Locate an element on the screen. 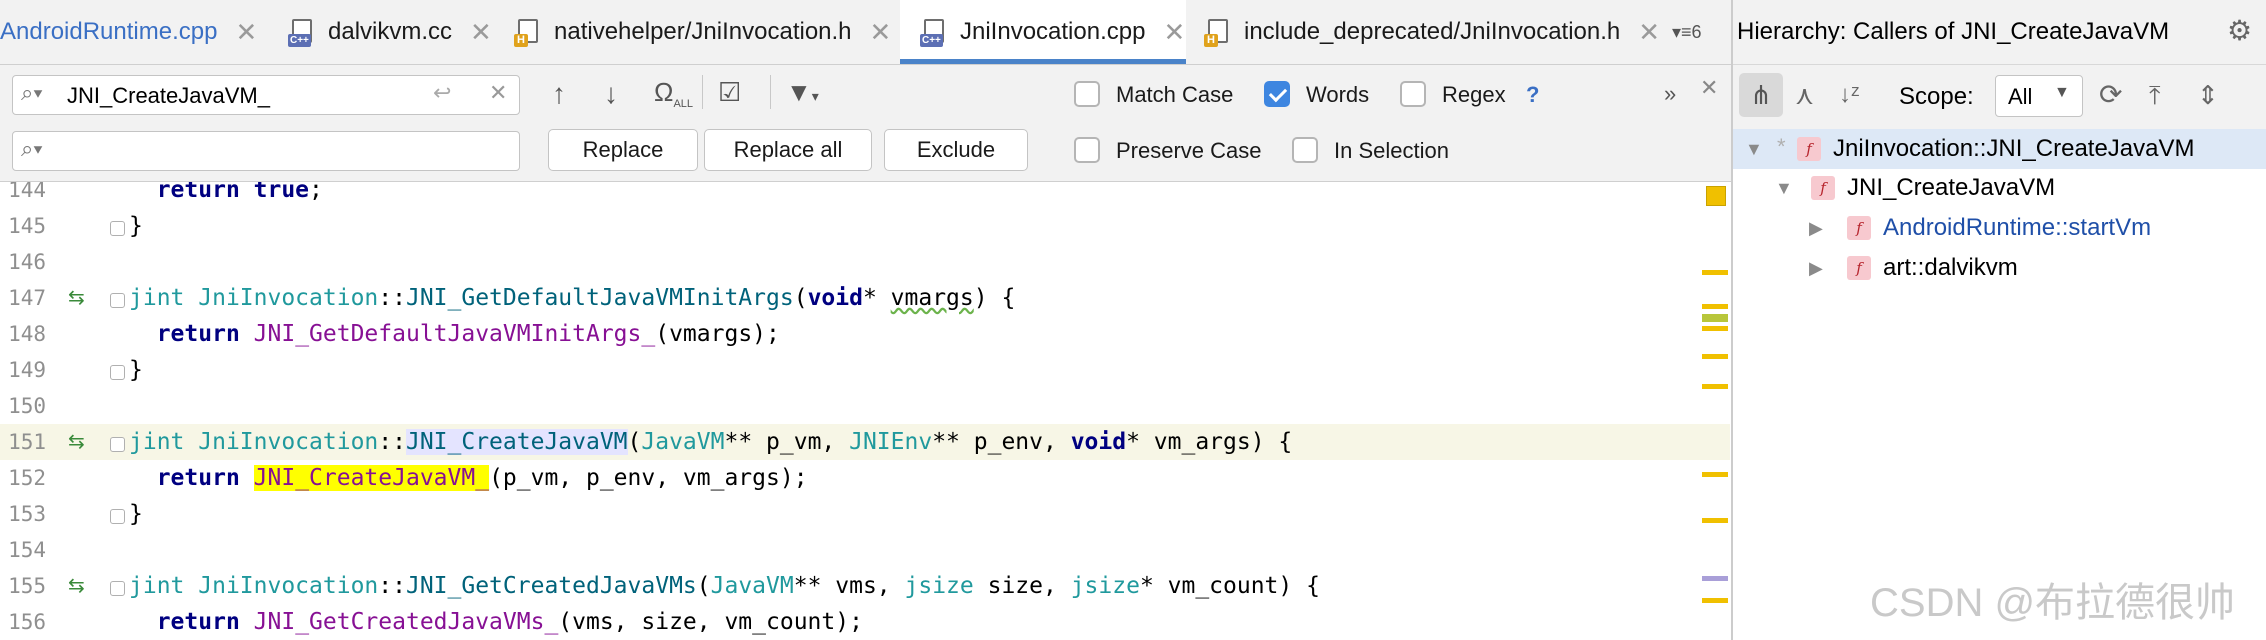 This screenshot has width=2266, height=640. hierarchy-title: Hierarchy: Callers of JNI_CreateJavaVM is located at coordinates (1953, 31).